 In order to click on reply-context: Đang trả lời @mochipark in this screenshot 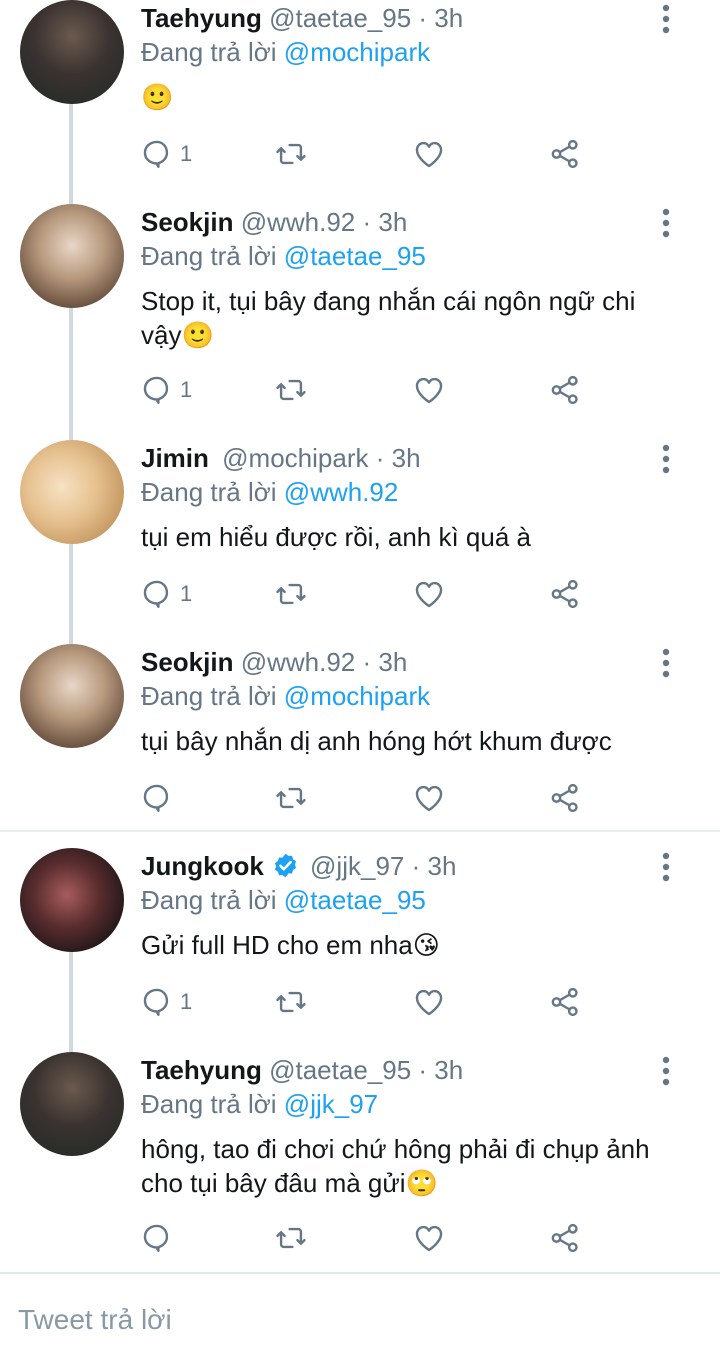, I will do `click(285, 696)`.